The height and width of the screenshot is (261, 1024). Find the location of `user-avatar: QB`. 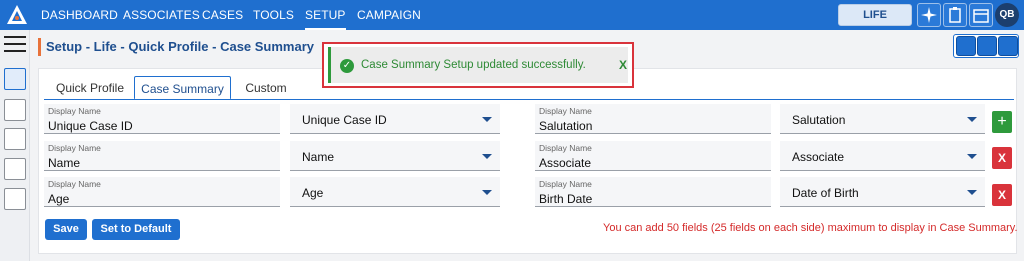

user-avatar: QB is located at coordinates (1007, 15).